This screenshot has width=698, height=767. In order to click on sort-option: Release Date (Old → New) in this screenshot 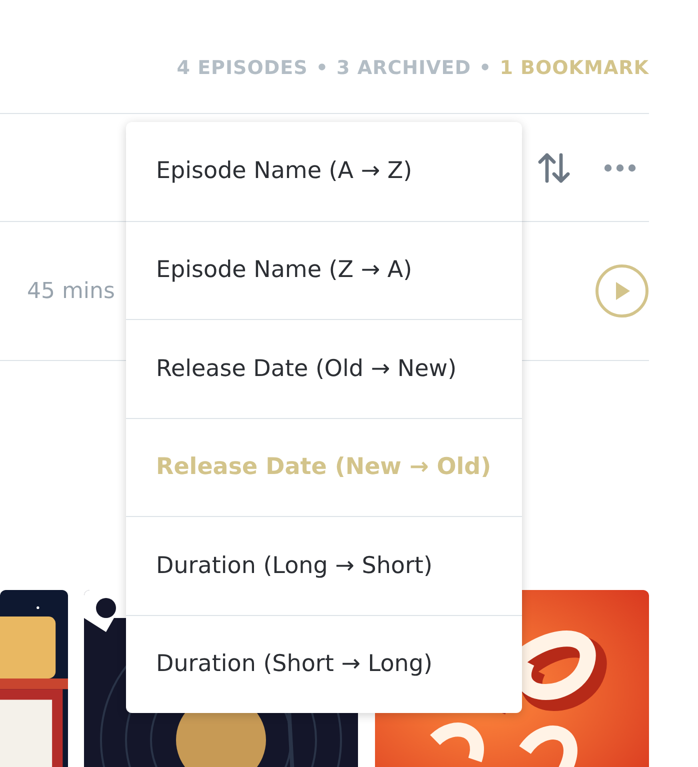, I will do `click(324, 368)`.